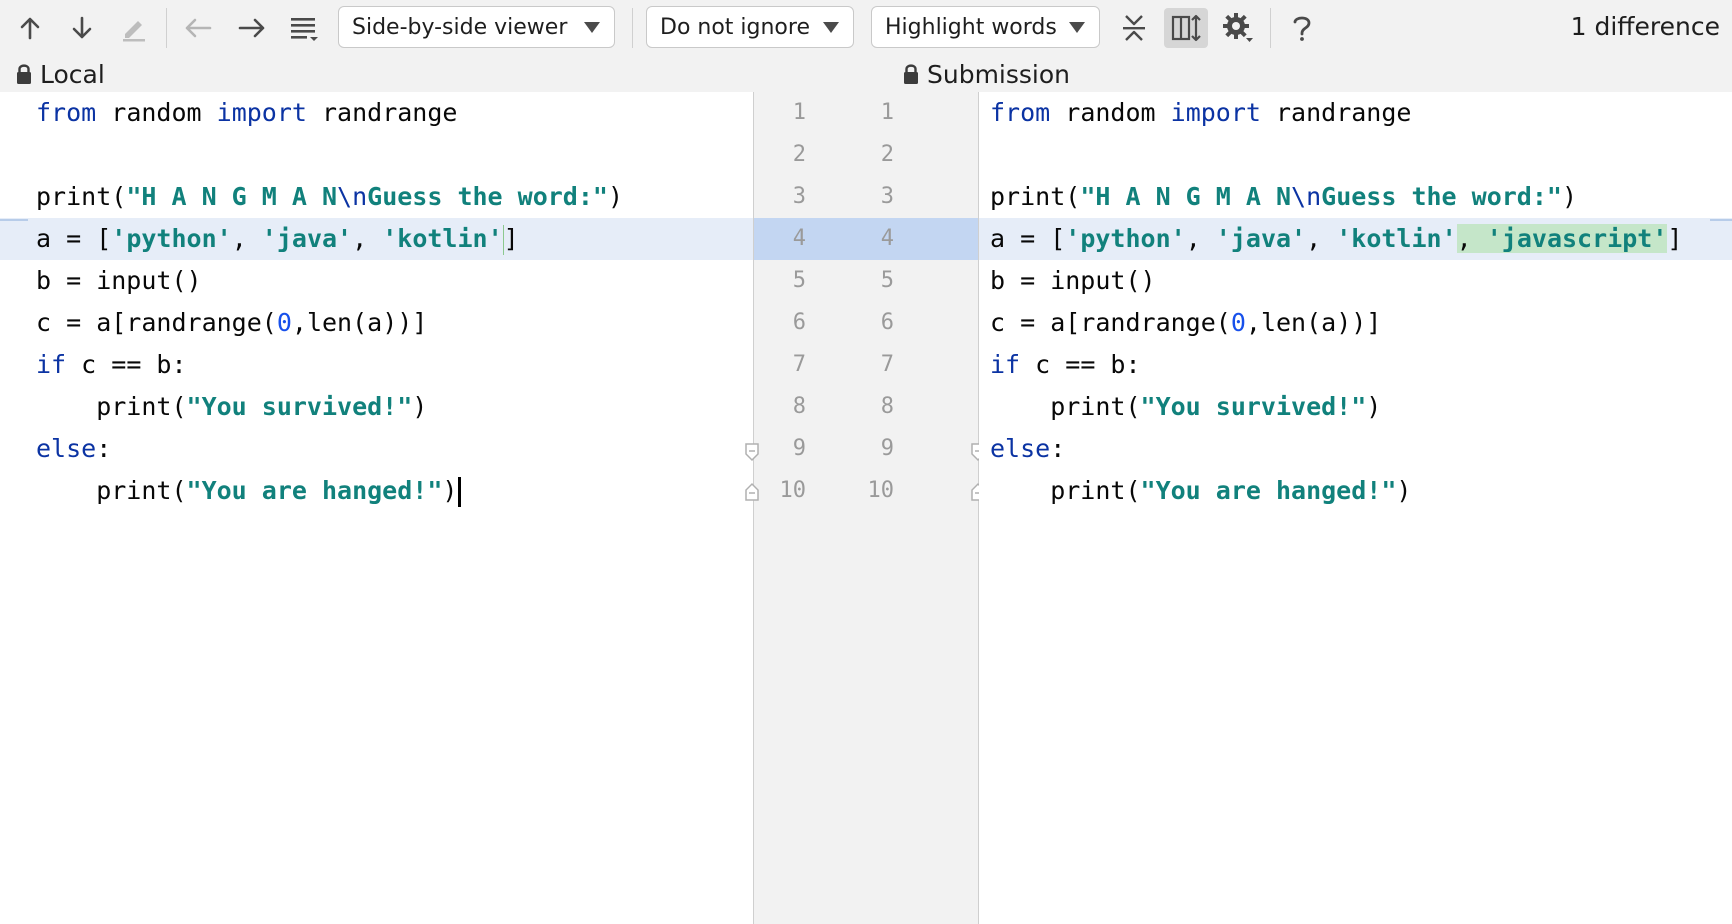 The height and width of the screenshot is (924, 1732). What do you see at coordinates (304, 28) in the screenshot?
I see `file-list-button` at bounding box center [304, 28].